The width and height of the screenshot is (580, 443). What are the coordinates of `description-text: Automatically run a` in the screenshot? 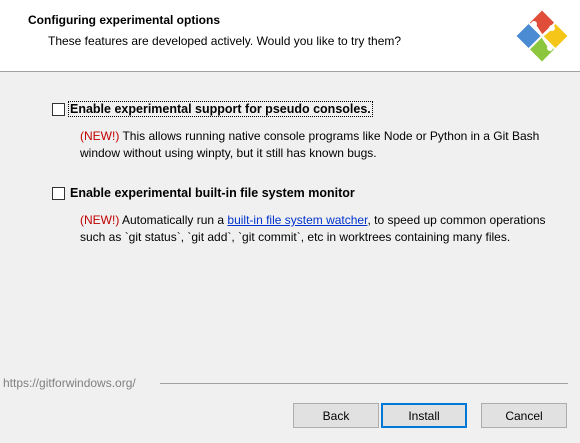 It's located at (173, 220).